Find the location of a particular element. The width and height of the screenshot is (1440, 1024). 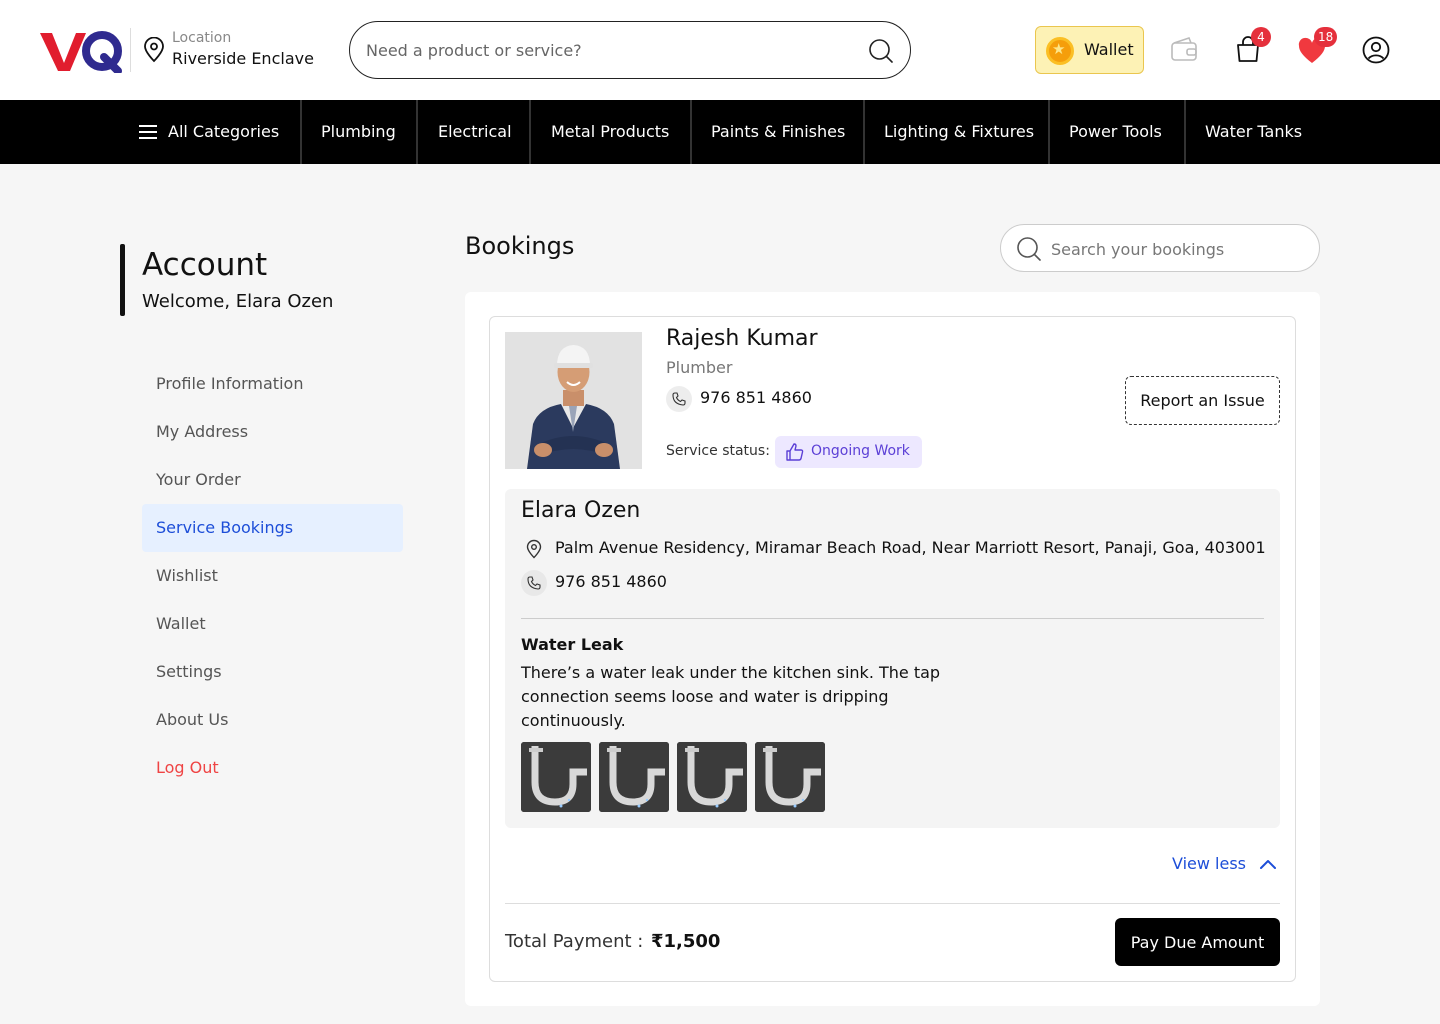

wishlist-count-badge: 18 is located at coordinates (1326, 37).